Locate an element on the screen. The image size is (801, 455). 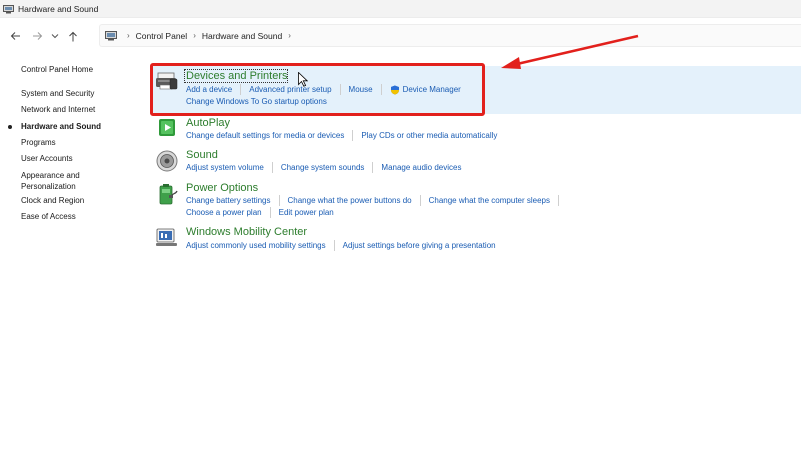
sidebar-item-appearance-and-personalization: Appearance and Personalization is located at coordinates (50, 181).